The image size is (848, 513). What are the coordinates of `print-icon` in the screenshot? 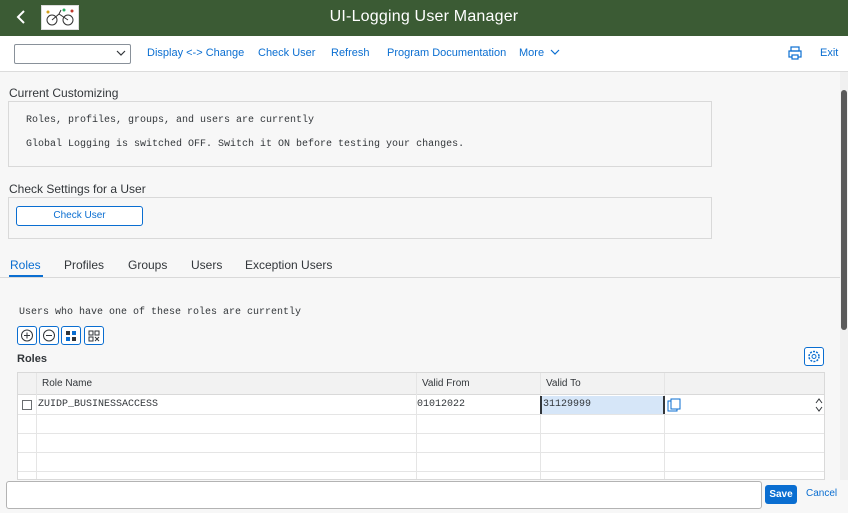 It's located at (795, 53).